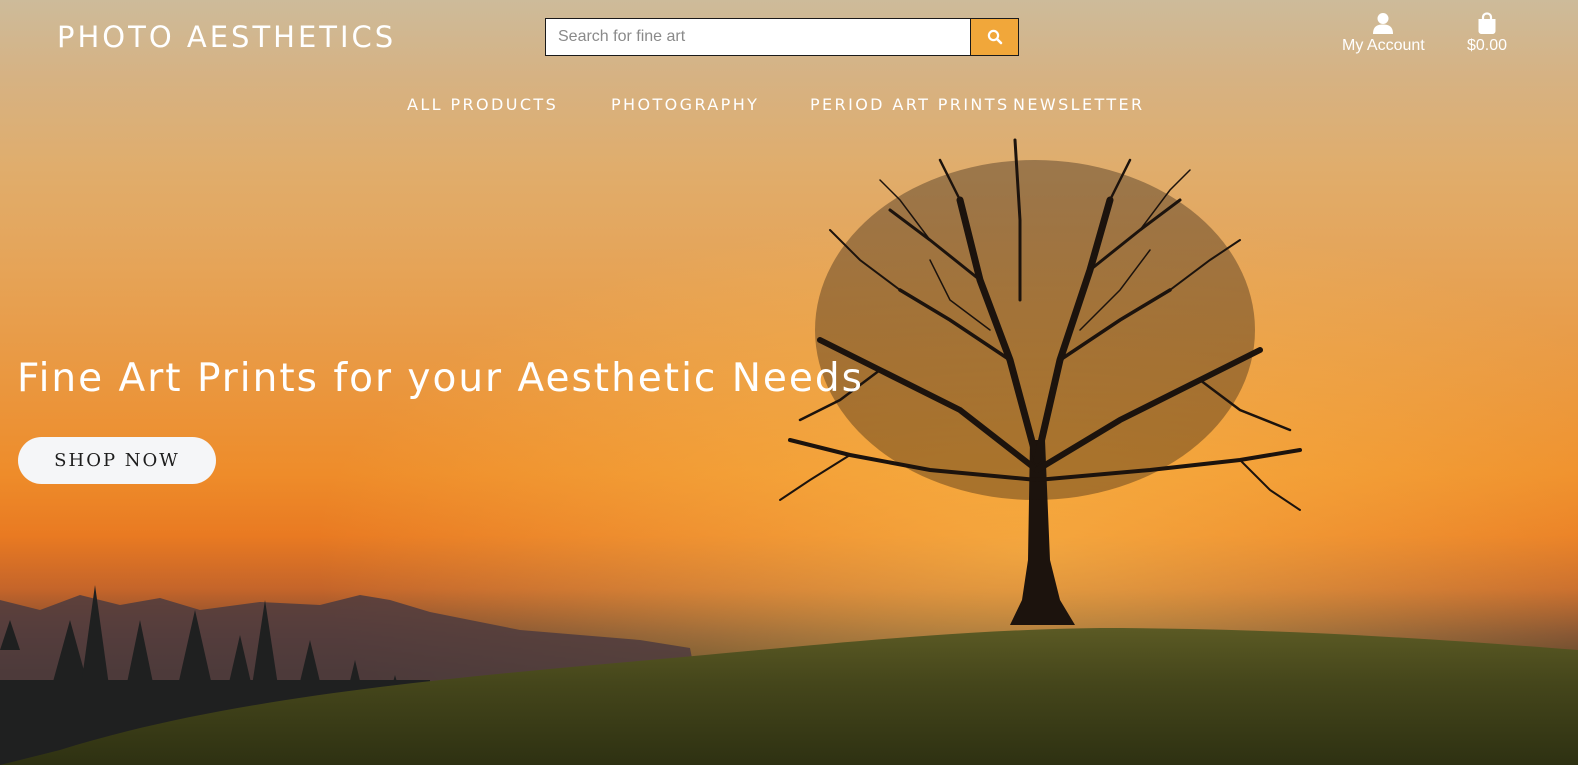 The width and height of the screenshot is (1578, 765). What do you see at coordinates (1487, 45) in the screenshot?
I see `cart-total: $0.00` at bounding box center [1487, 45].